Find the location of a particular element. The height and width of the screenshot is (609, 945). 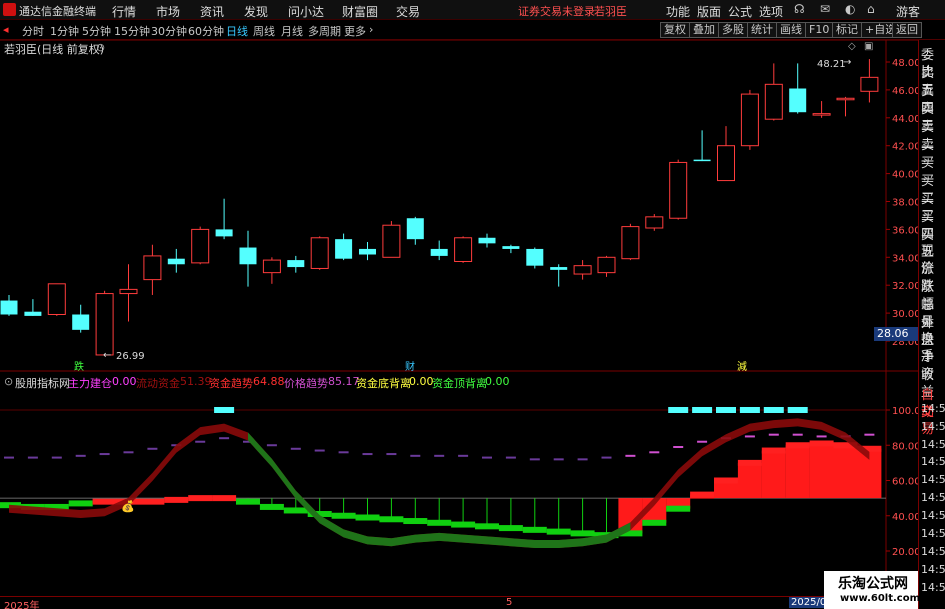

lock-icon: ⌂ is located at coordinates (871, 9).